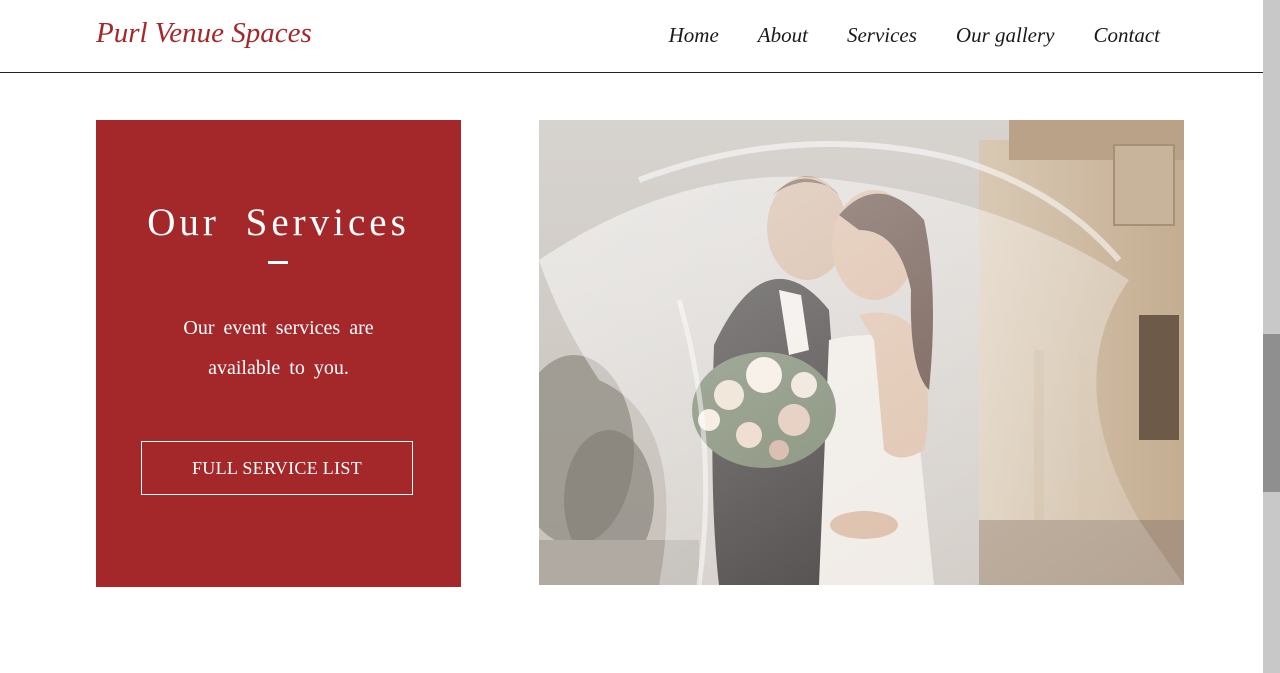 The image size is (1280, 673). Describe the element at coordinates (278, 348) in the screenshot. I see `services-description: Our event services are available to you.` at that location.